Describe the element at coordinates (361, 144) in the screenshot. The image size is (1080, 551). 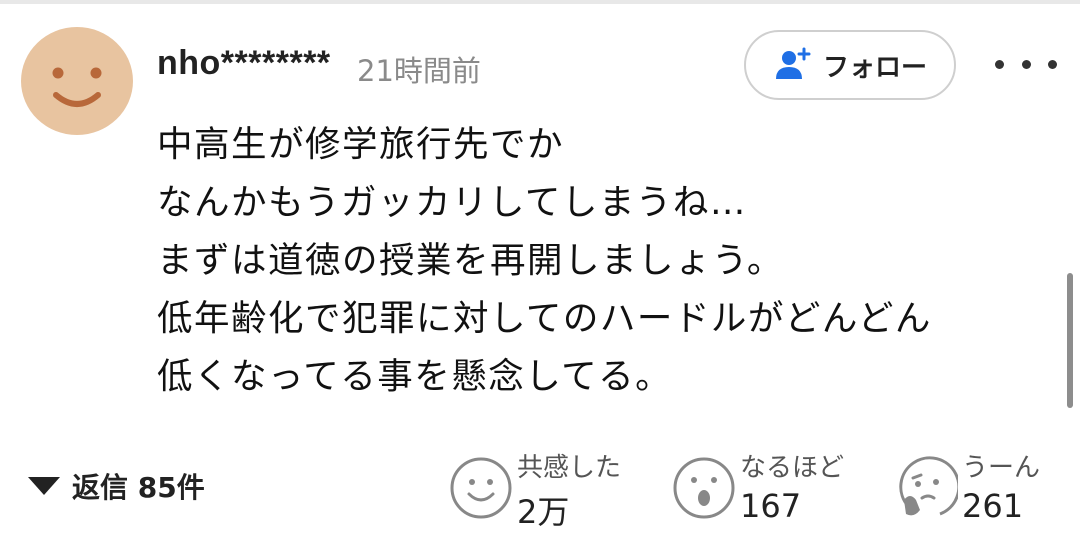
I see `comment-line: 中高生が修学旅行先でか` at that location.